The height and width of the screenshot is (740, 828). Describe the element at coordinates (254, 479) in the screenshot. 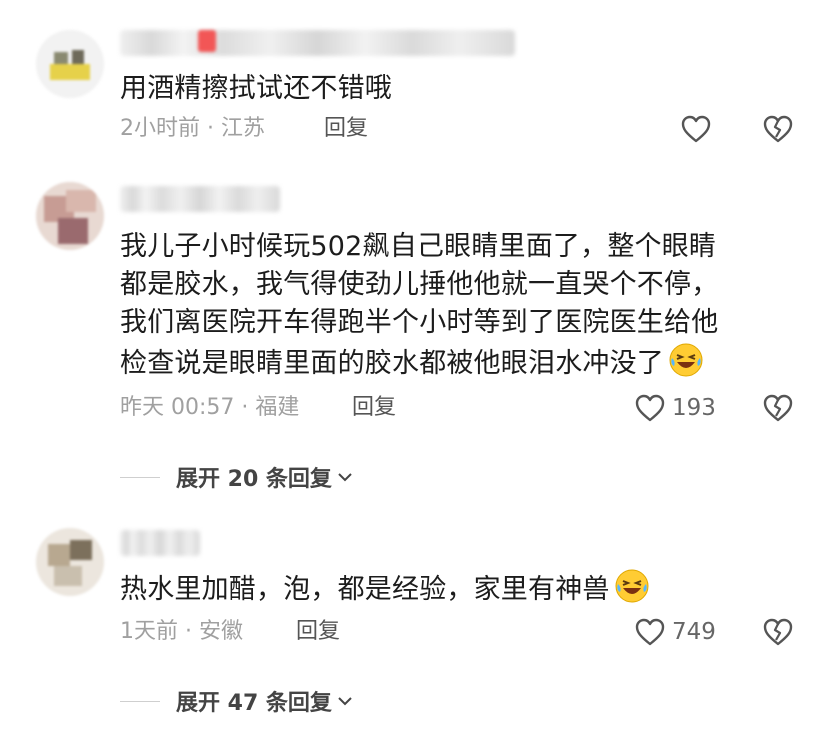

I see `expand-replies-label: 展开 20 条回复` at that location.